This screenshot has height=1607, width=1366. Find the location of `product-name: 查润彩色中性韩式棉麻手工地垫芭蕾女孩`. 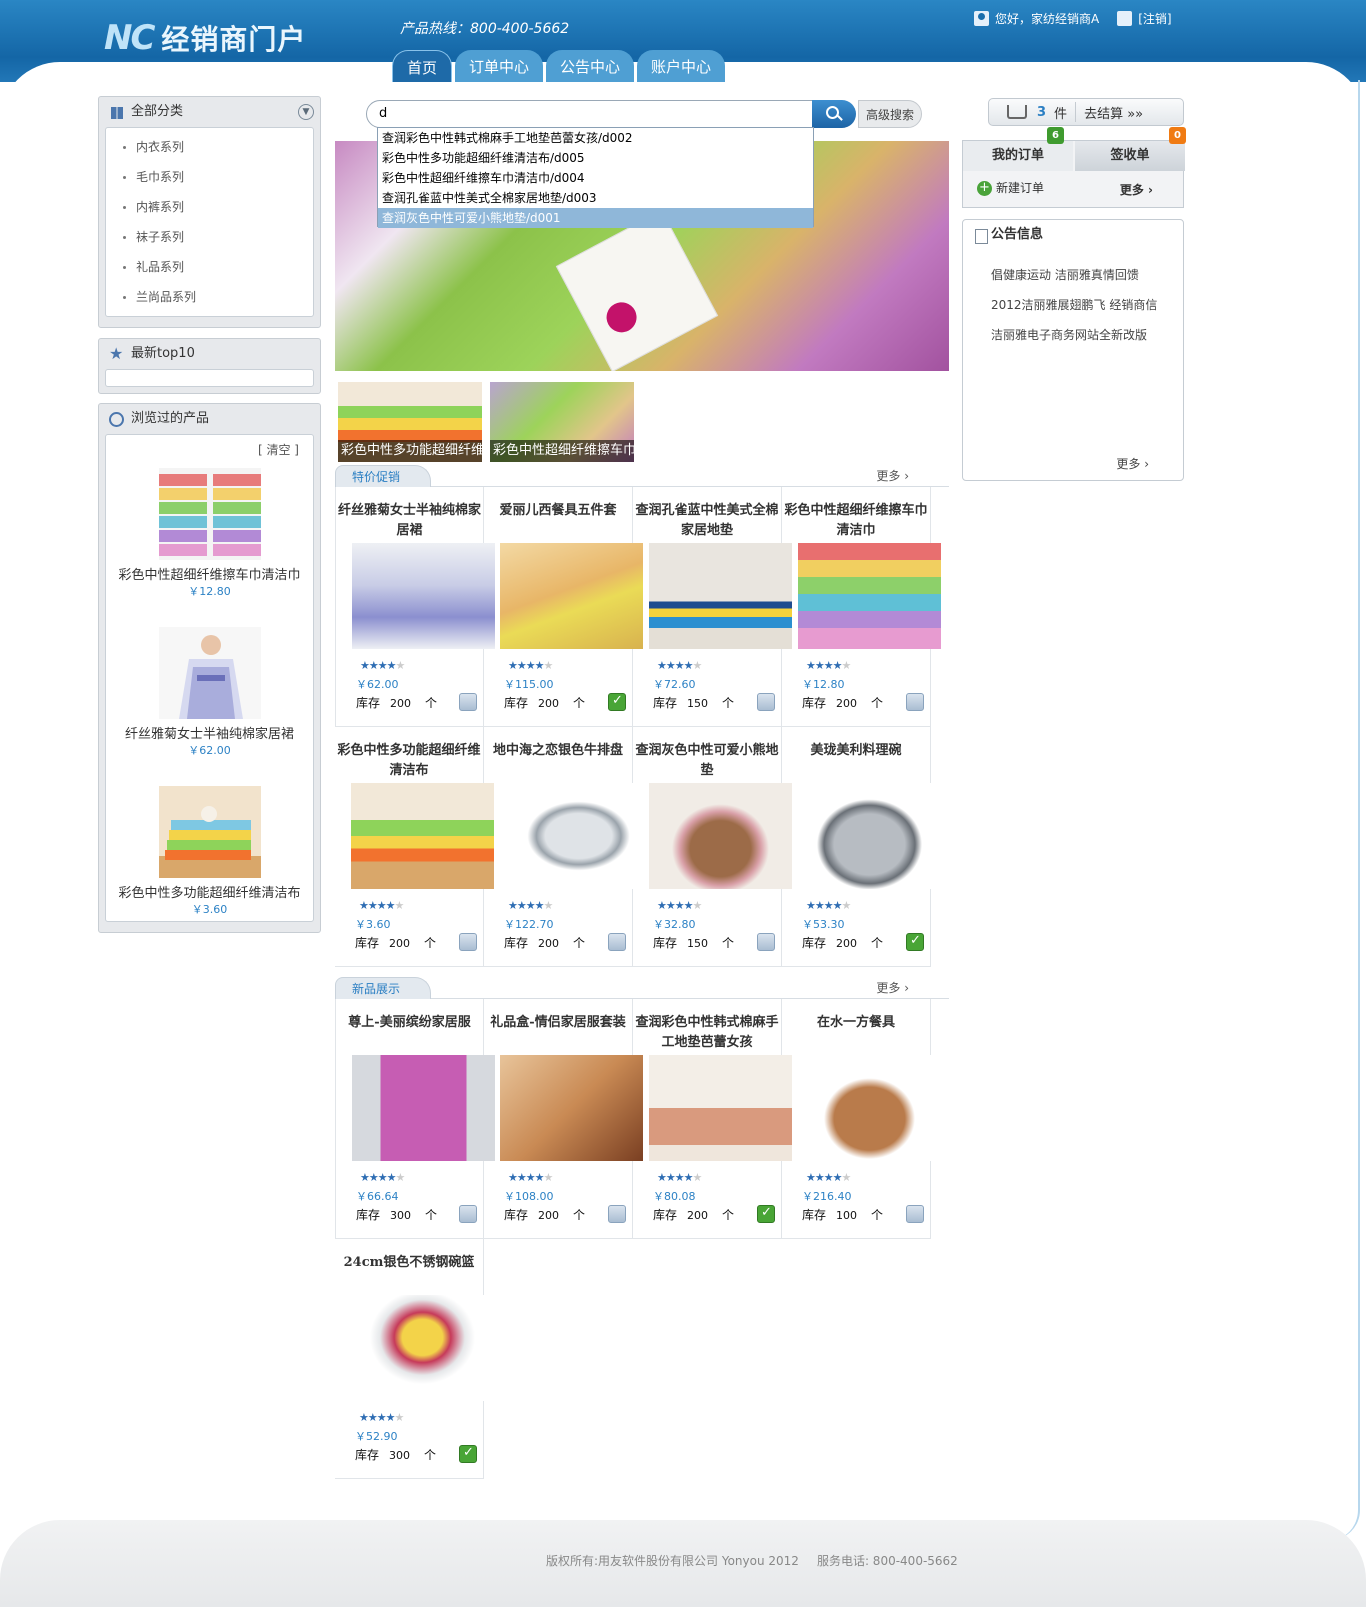

product-name: 查润彩色中性韩式棉麻手工地垫芭蕾女孩 is located at coordinates (707, 1033).